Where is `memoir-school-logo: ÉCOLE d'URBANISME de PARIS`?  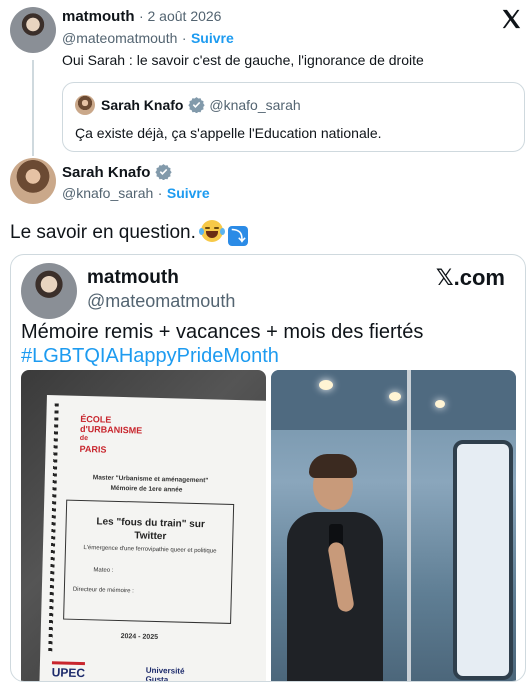
memoir-school-logo: ÉCOLE d'URBANISME de PARIS is located at coordinates (111, 434).